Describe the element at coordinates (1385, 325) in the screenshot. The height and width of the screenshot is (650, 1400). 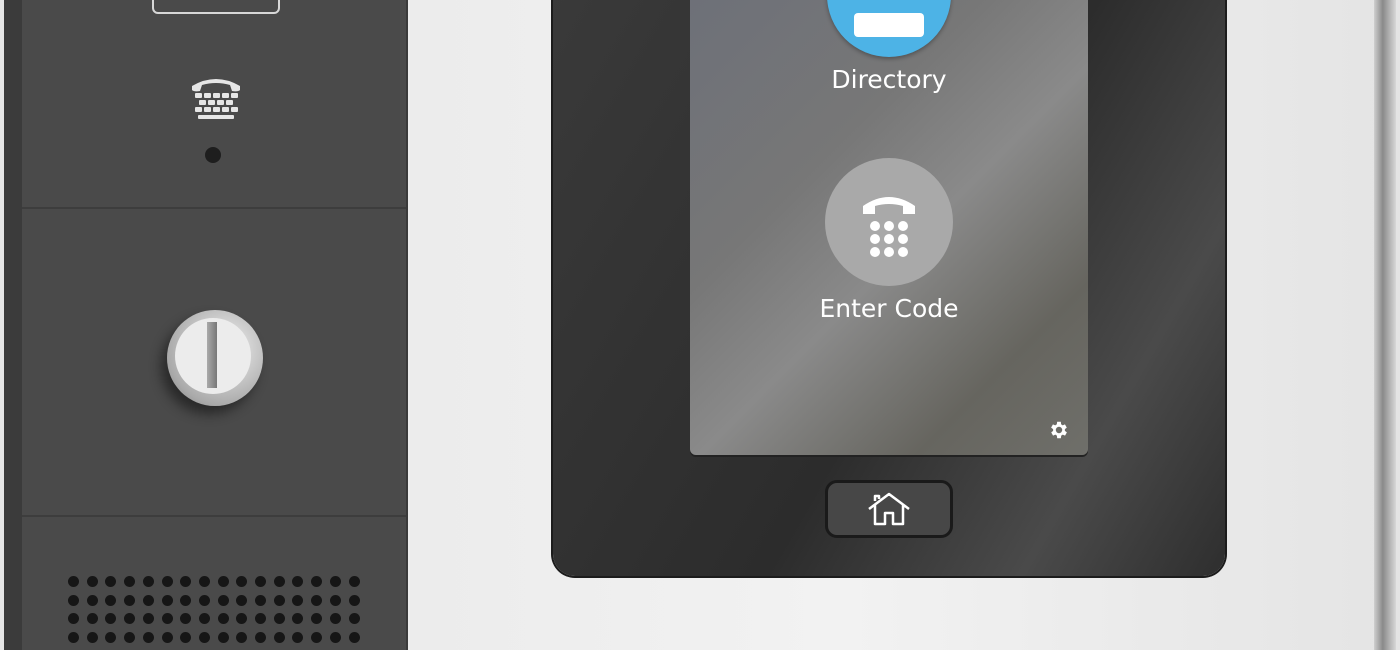
I see `frame-edge` at that location.